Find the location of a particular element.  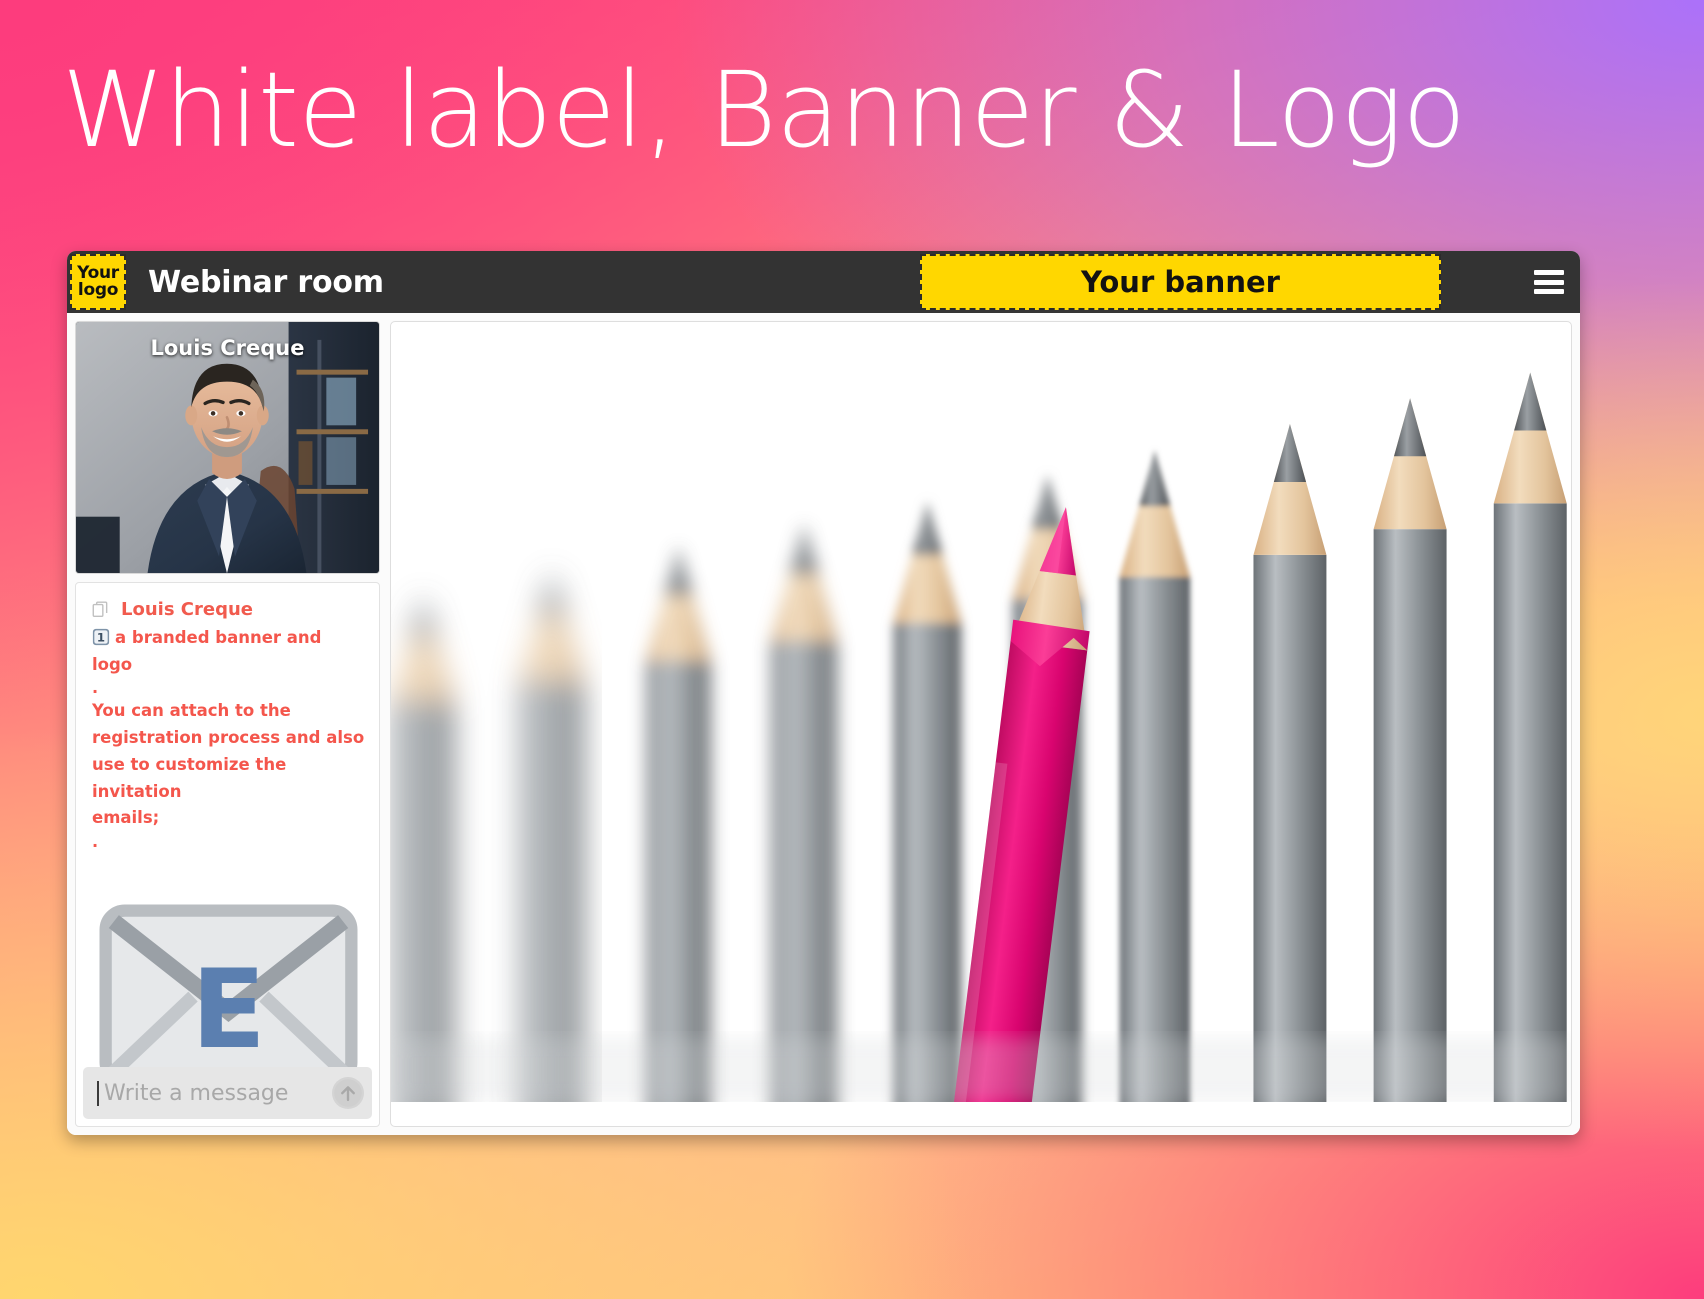

chat-line-emoji-row: EEE is located at coordinates (228, 961).